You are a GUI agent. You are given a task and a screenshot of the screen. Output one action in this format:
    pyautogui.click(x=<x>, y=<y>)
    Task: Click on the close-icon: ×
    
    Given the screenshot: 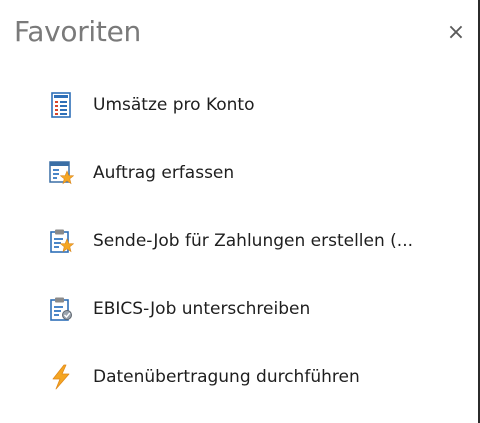 What is the action you would take?
    pyautogui.click(x=456, y=33)
    